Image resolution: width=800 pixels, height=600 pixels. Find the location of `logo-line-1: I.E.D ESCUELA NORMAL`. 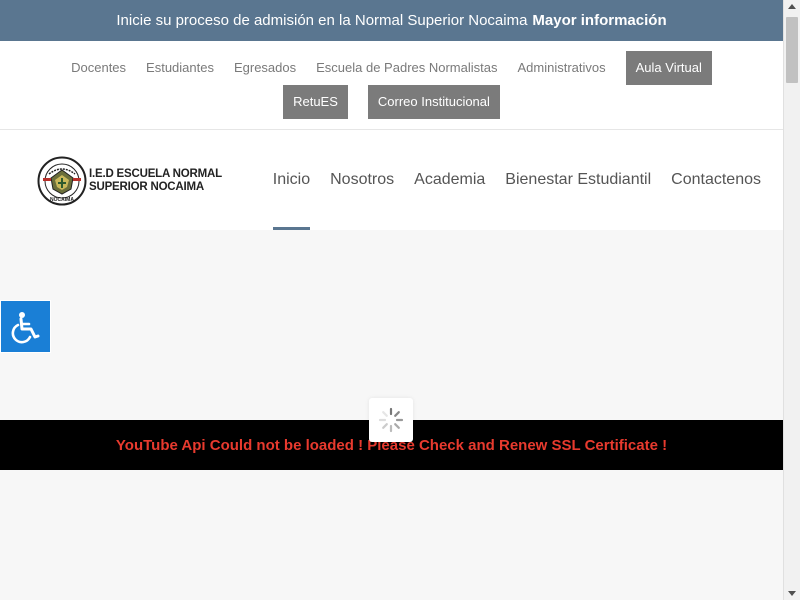

logo-line-1: I.E.D ESCUELA NORMAL is located at coordinates (155, 174).